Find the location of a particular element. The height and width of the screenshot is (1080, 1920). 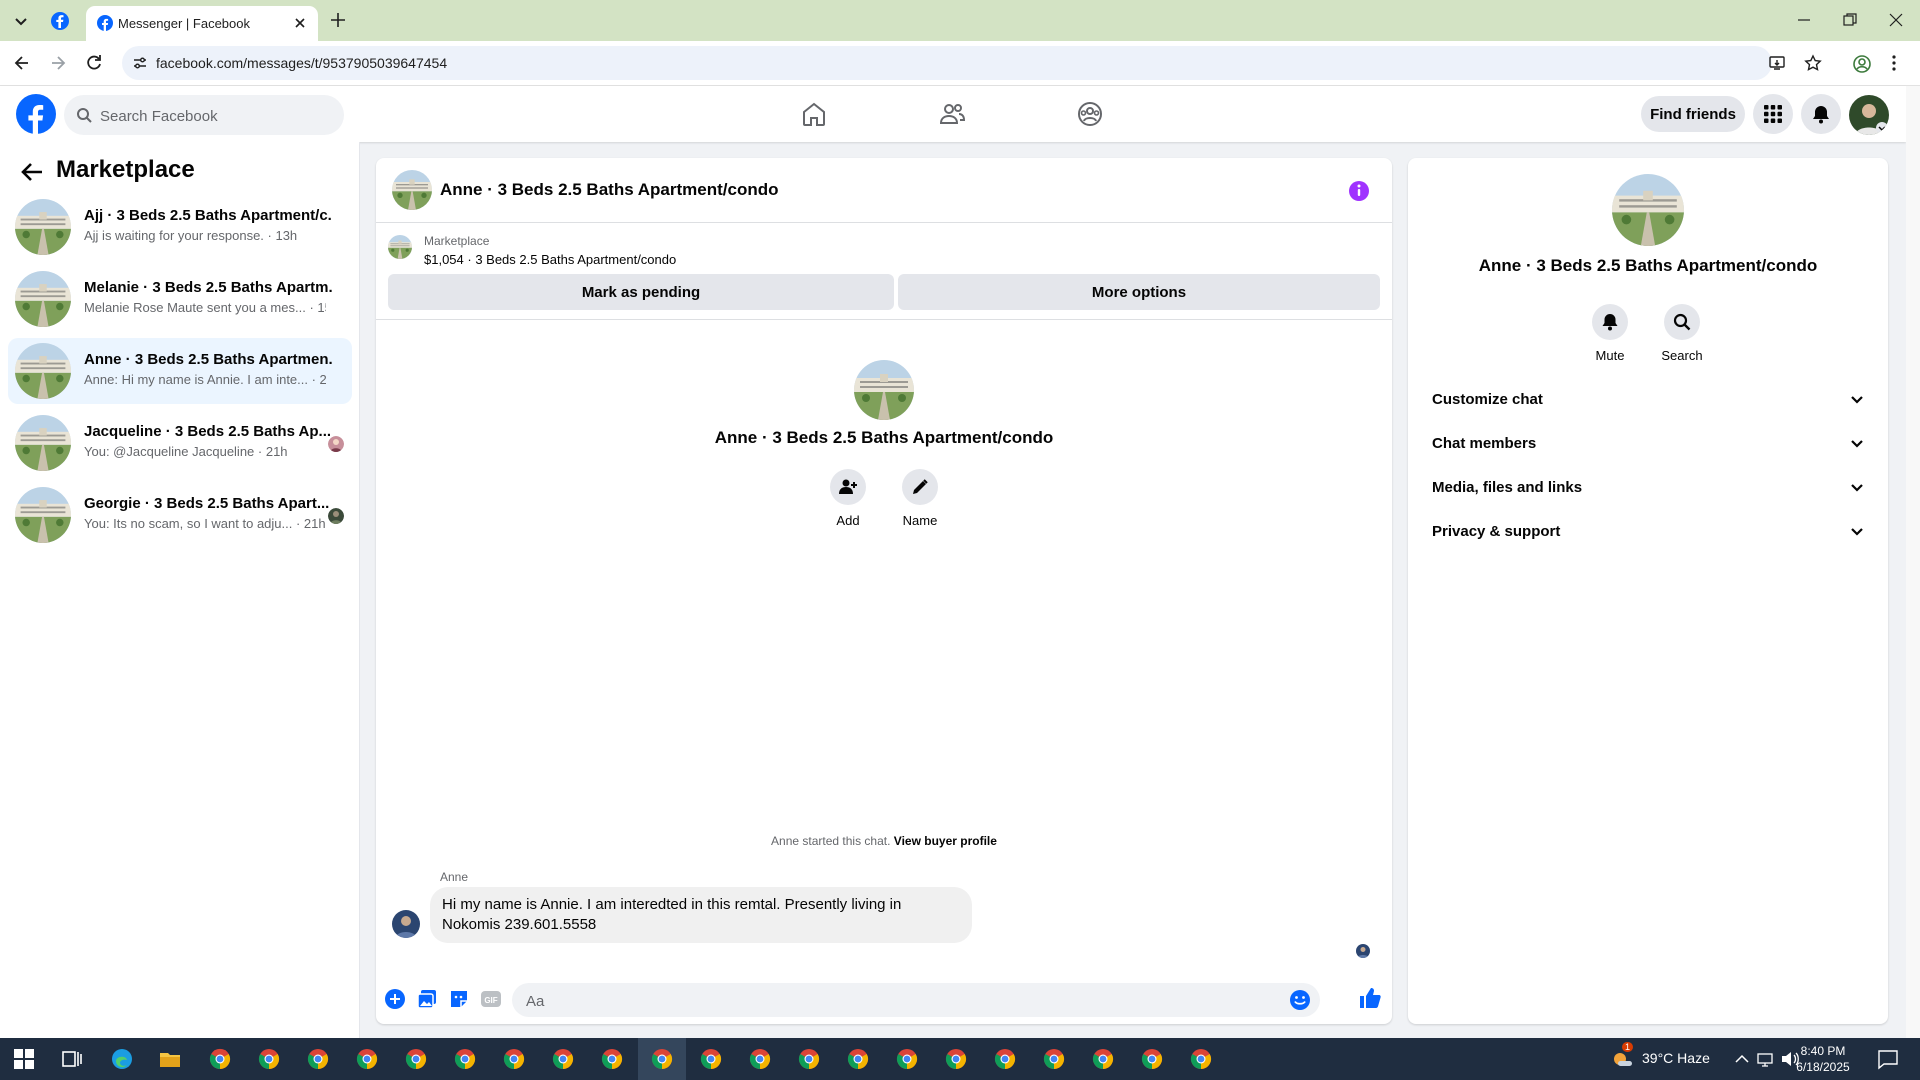

facebook-icon is located at coordinates (60, 21).